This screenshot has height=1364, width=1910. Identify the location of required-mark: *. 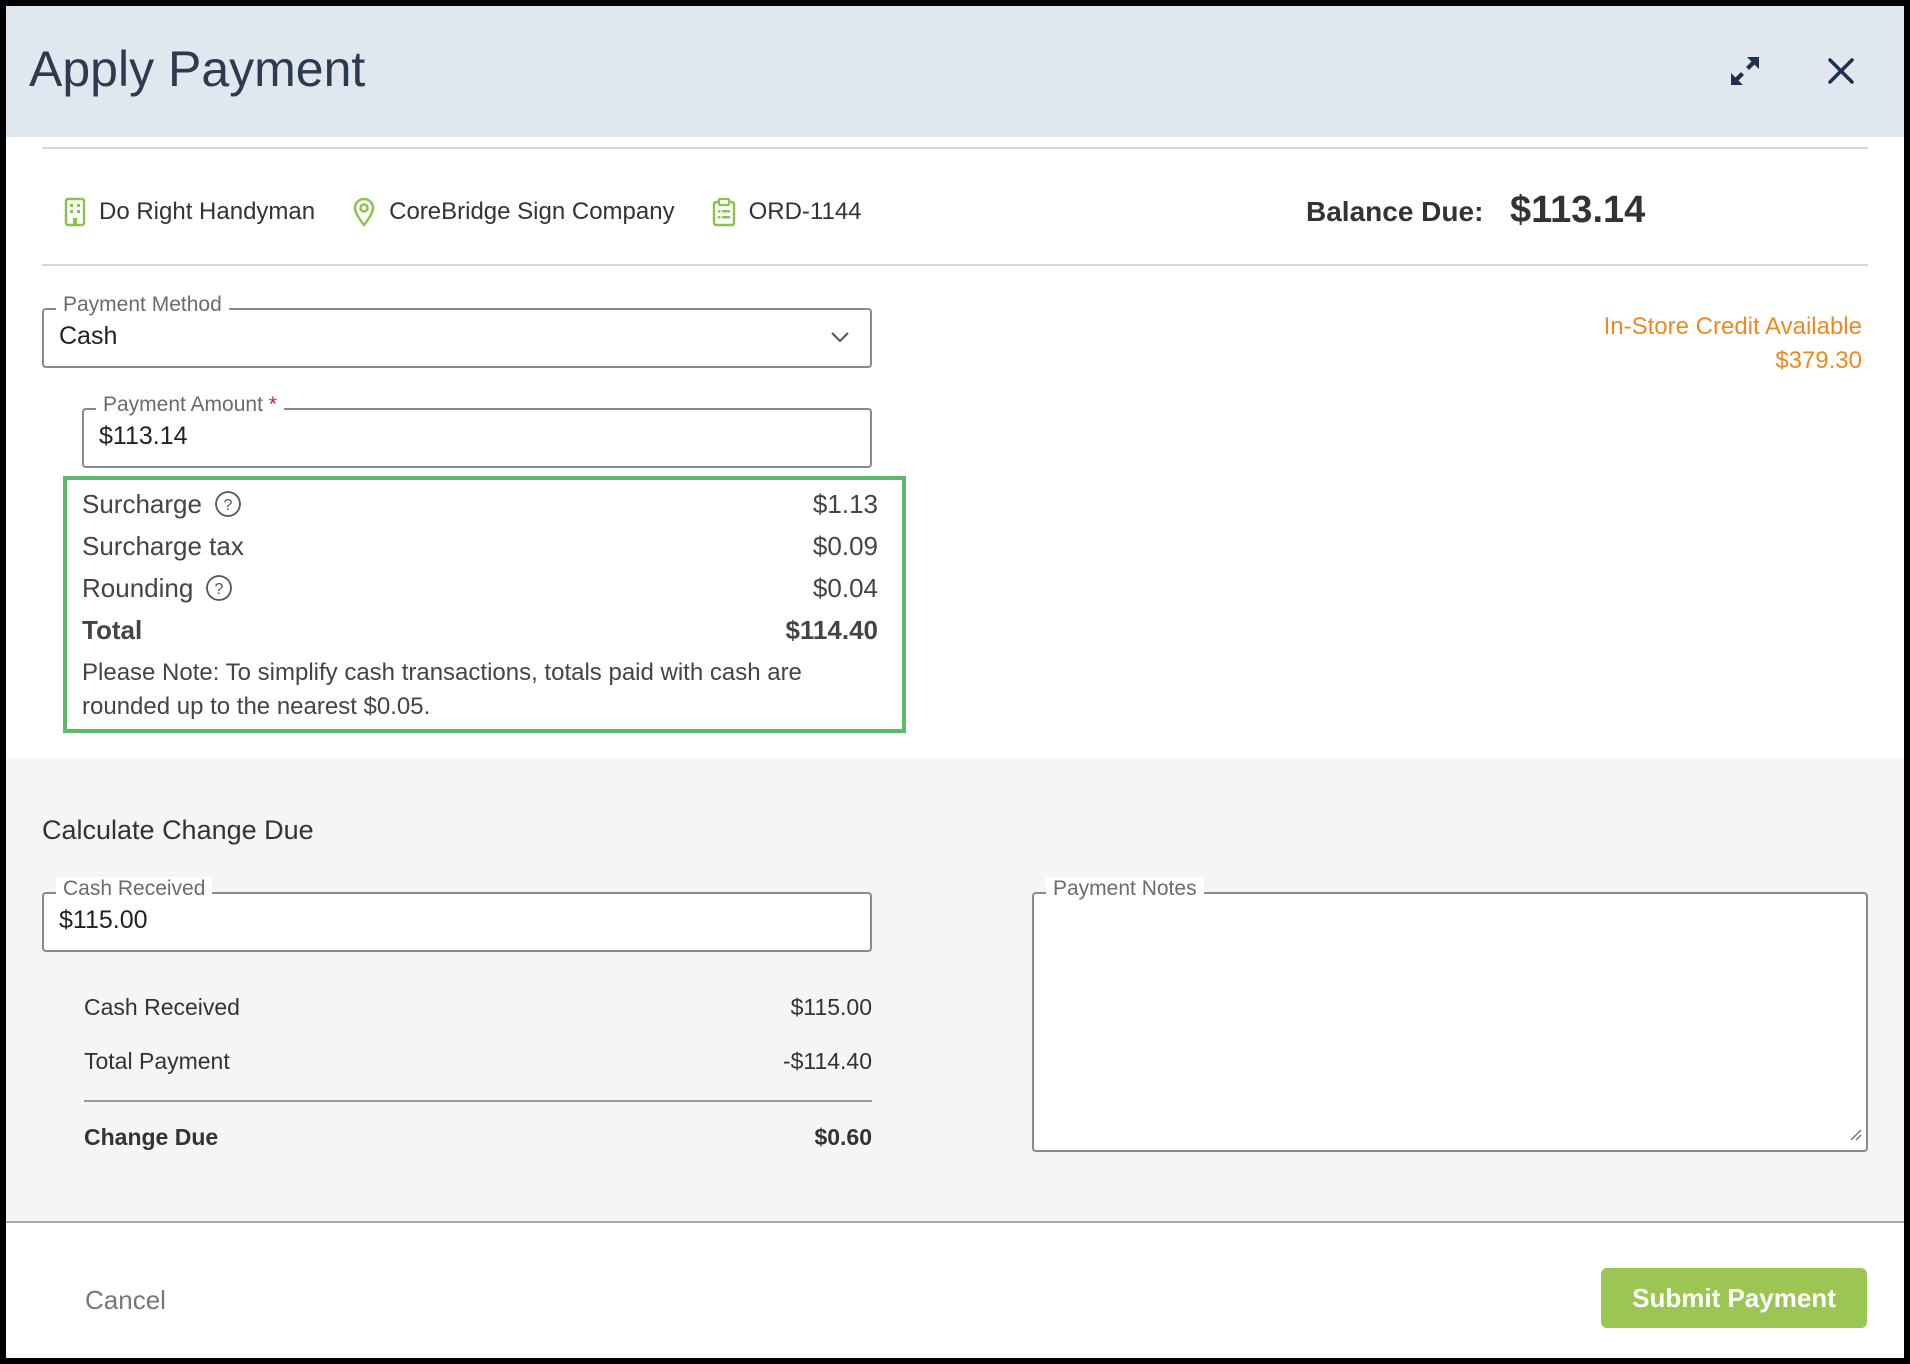
(272, 404).